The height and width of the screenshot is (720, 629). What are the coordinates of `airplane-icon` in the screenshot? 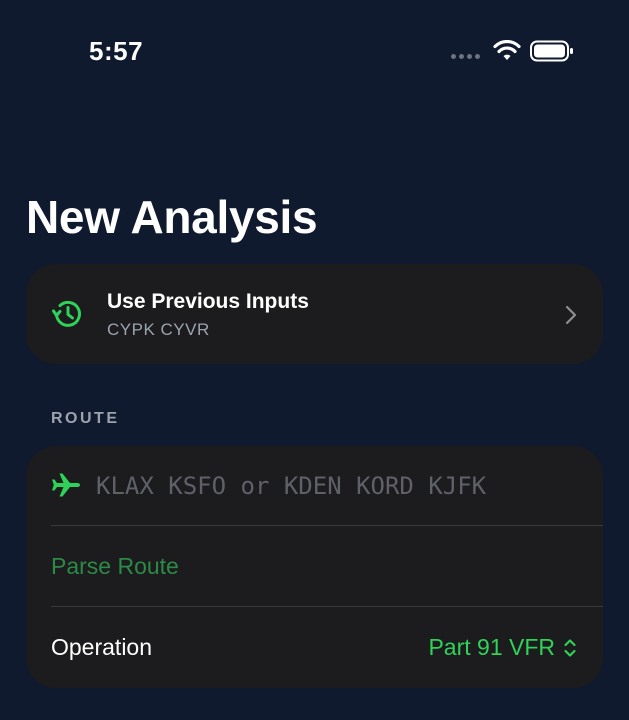 It's located at (66, 485).